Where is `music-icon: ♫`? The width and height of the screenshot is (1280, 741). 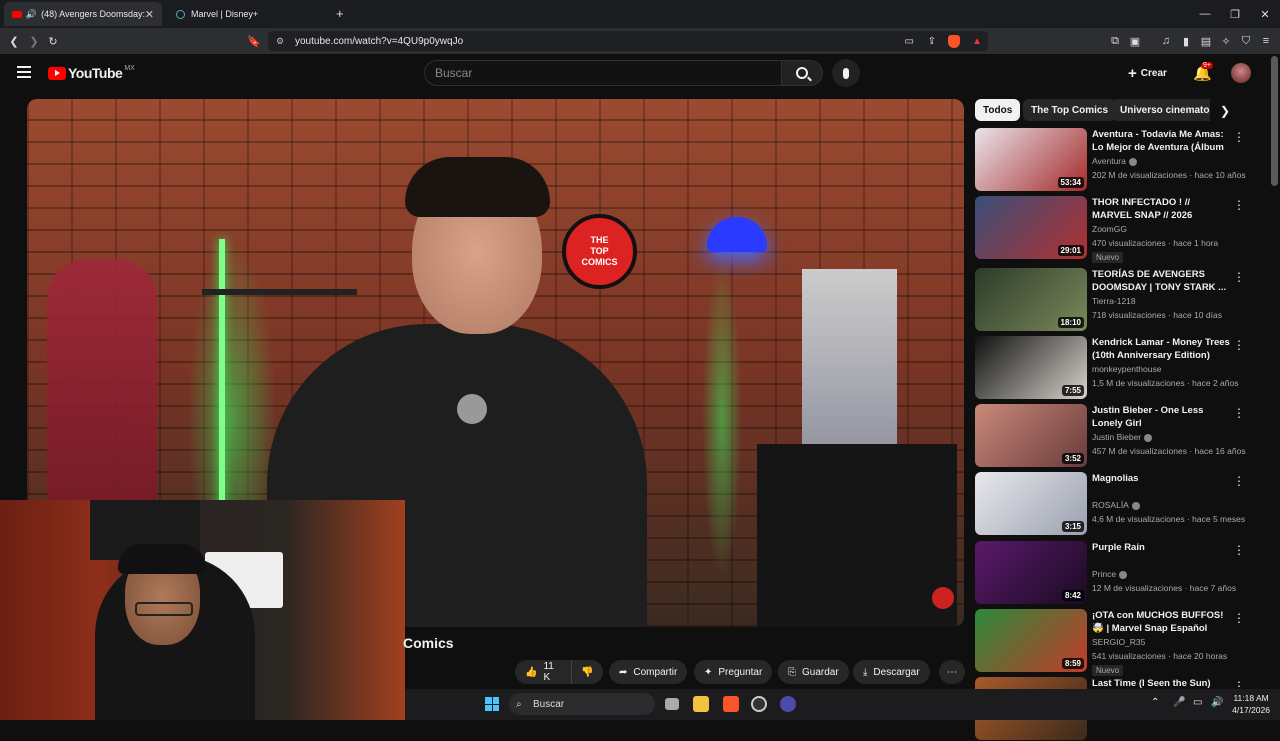 music-icon: ♫ is located at coordinates (1166, 41).